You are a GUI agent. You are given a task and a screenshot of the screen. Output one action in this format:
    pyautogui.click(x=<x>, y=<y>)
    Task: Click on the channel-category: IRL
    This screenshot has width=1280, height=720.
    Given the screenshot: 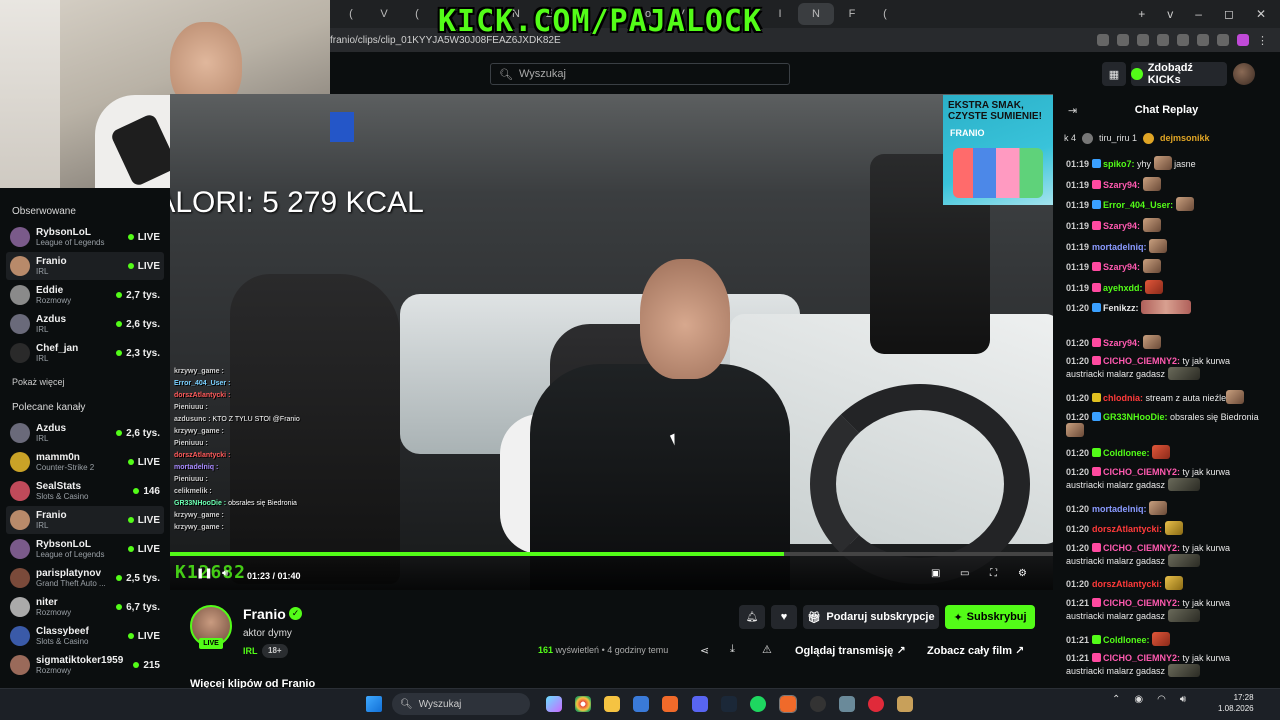 What is the action you would take?
    pyautogui.click(x=250, y=651)
    